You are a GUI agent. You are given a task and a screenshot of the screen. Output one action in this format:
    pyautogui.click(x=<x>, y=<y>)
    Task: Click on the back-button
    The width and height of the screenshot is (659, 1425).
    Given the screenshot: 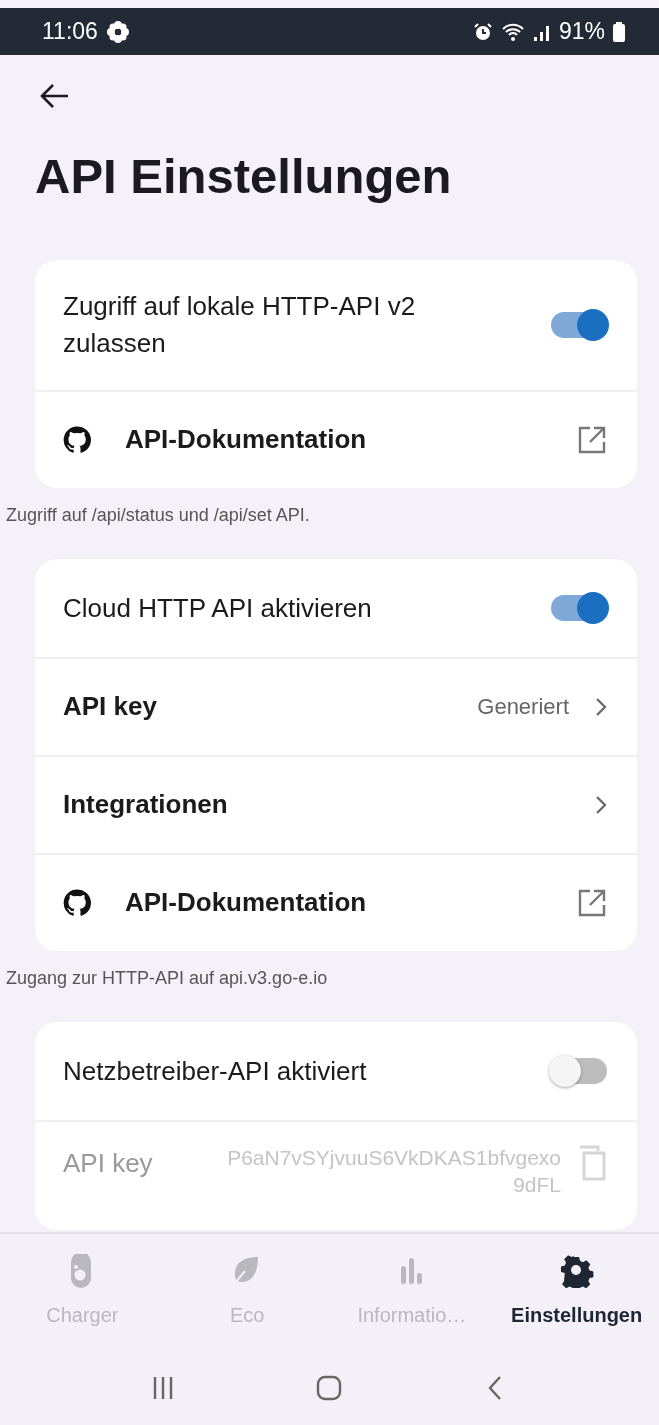 What is the action you would take?
    pyautogui.click(x=55, y=96)
    